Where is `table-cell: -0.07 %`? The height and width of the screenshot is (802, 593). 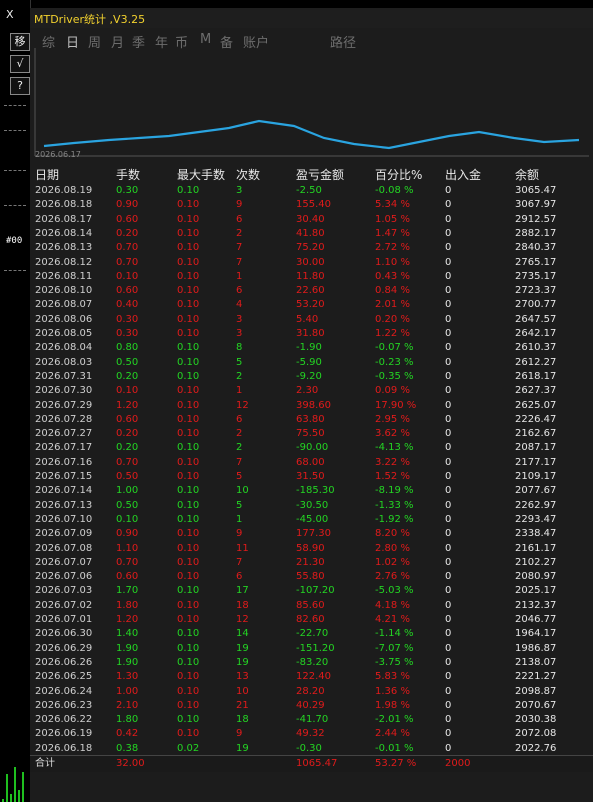
table-cell: -0.07 % is located at coordinates (394, 348).